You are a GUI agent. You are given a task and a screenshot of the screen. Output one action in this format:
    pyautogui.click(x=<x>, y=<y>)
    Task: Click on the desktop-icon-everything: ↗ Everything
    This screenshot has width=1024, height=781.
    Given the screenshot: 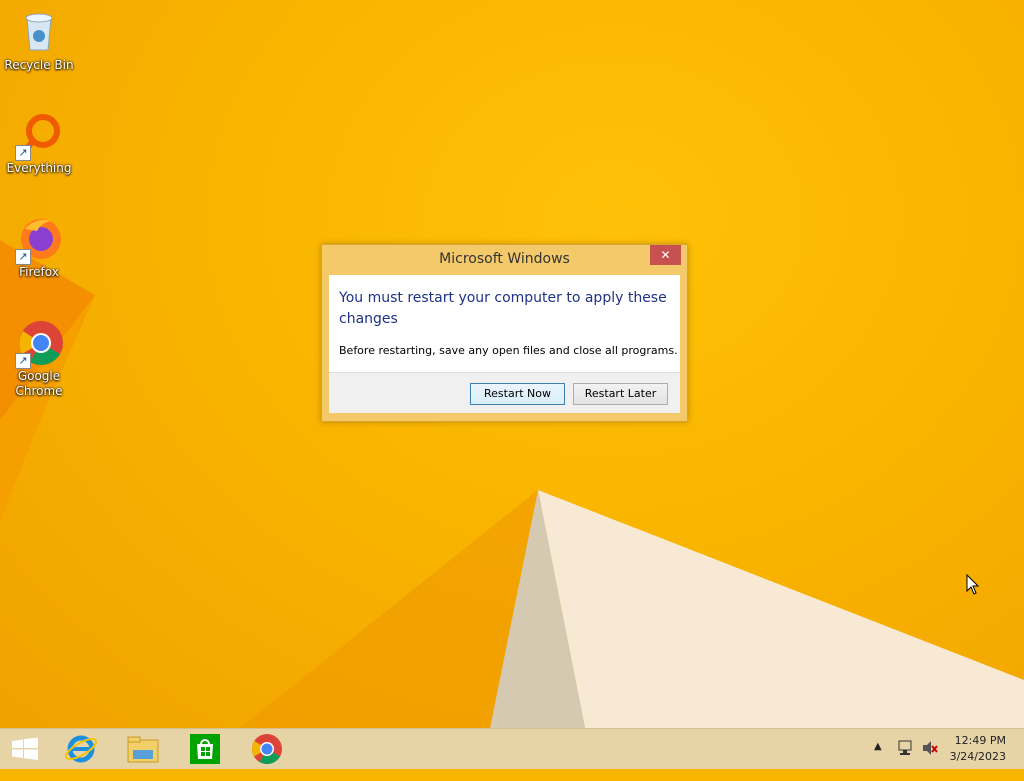 What is the action you would take?
    pyautogui.click(x=39, y=143)
    